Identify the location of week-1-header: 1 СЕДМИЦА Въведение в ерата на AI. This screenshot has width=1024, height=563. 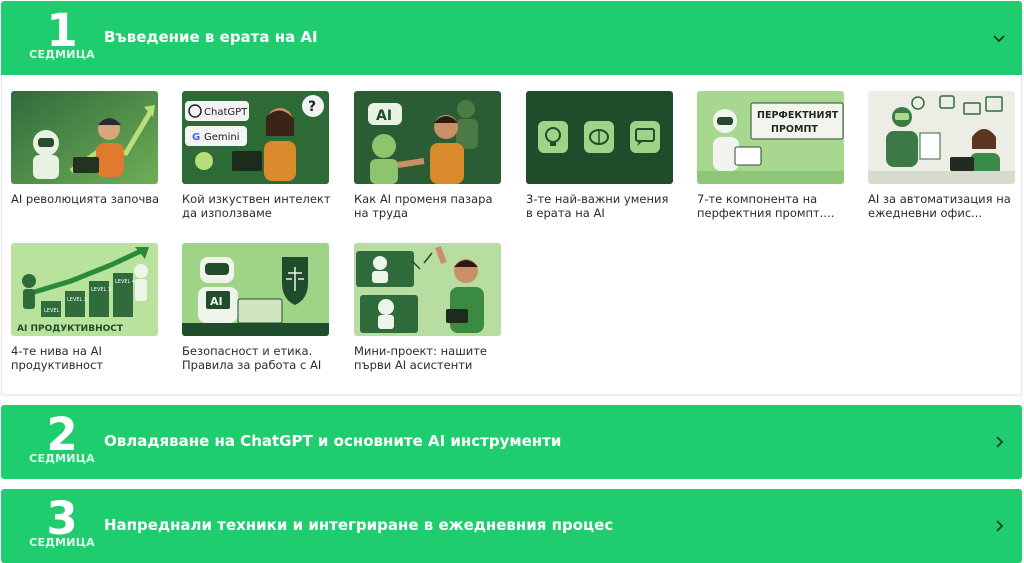
(511, 38).